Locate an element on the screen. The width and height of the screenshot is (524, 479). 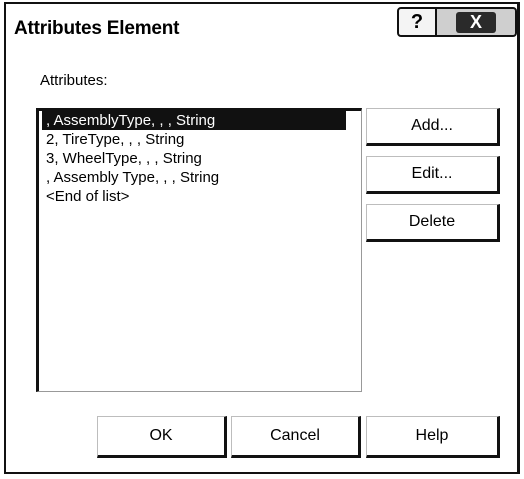
close-glyph: X is located at coordinates (475, 22).